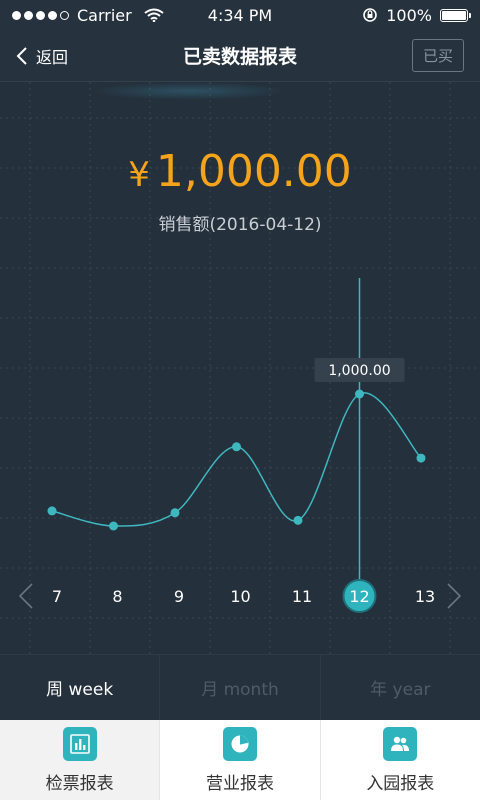 The width and height of the screenshot is (480, 800). What do you see at coordinates (400, 743) in the screenshot?
I see `users-icon` at bounding box center [400, 743].